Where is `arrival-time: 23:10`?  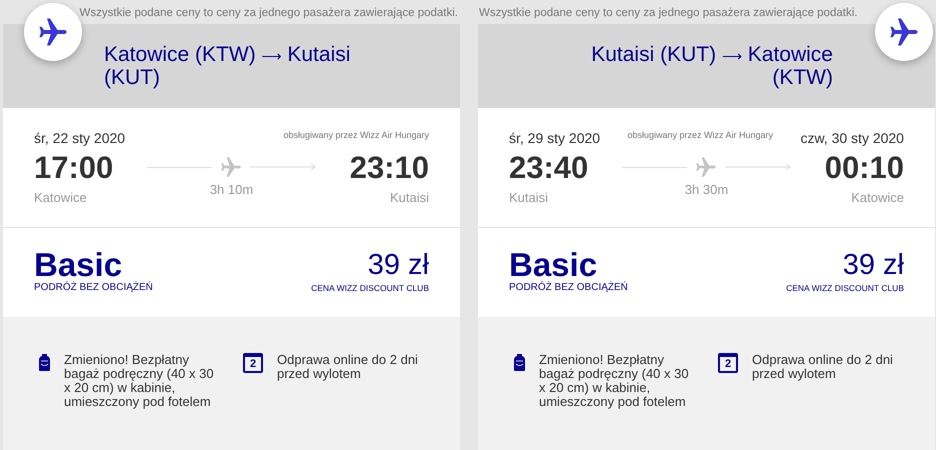
arrival-time: 23:10 is located at coordinates (389, 168).